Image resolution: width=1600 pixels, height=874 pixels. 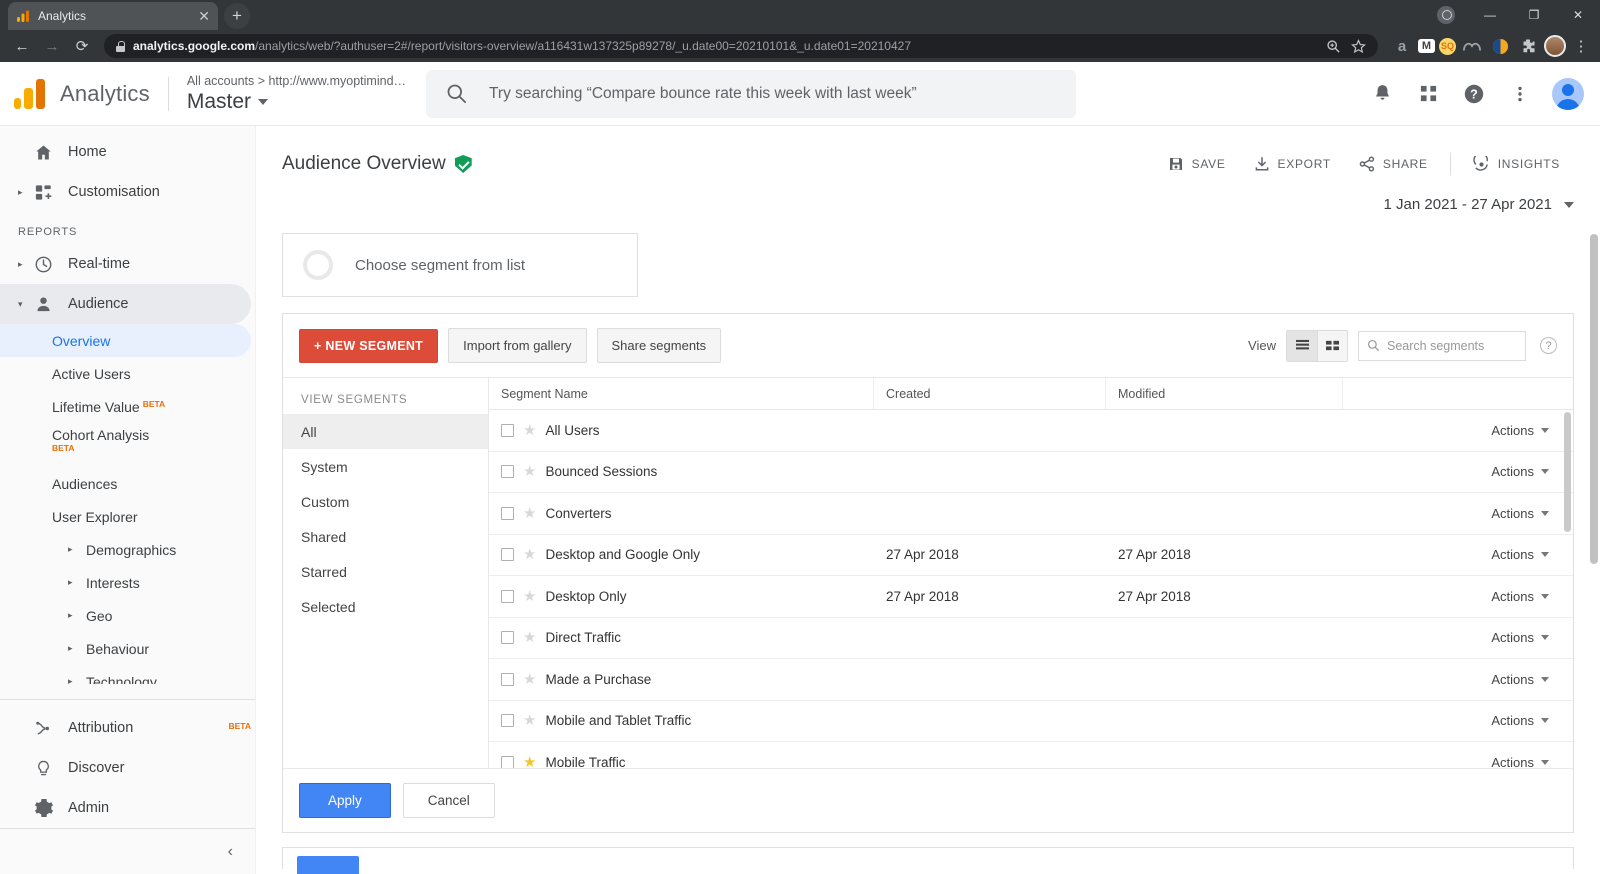 I want to click on filter-item-selected: Selected, so click(x=385, y=606).